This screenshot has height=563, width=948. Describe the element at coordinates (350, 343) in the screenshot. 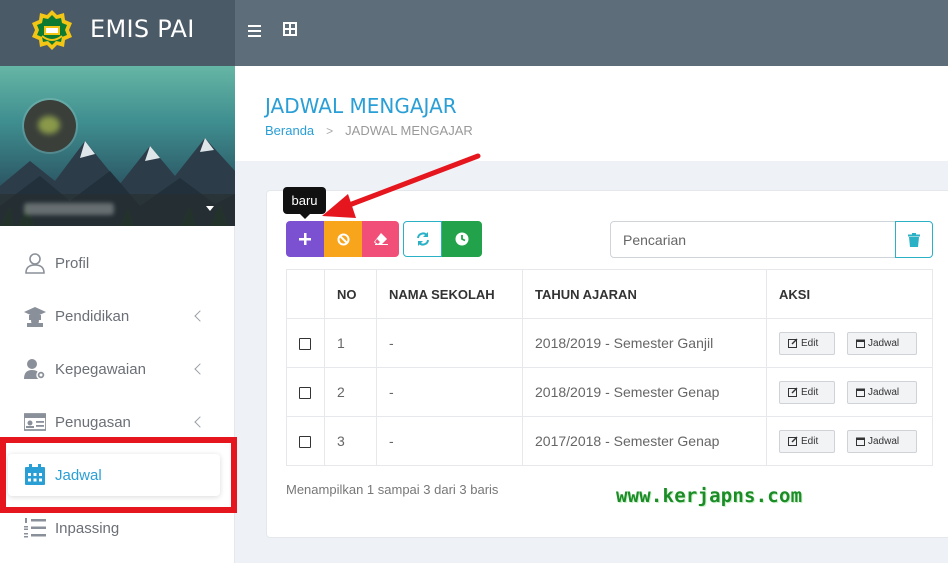

I see `cell-no: 1` at that location.